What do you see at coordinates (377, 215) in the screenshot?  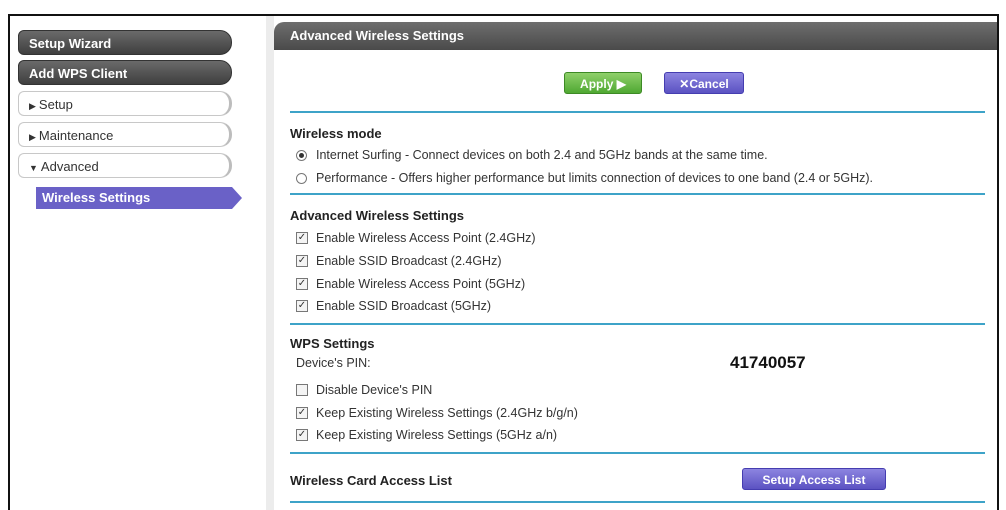 I see `advanced-wireless-title: Advanced Wireless Settings` at bounding box center [377, 215].